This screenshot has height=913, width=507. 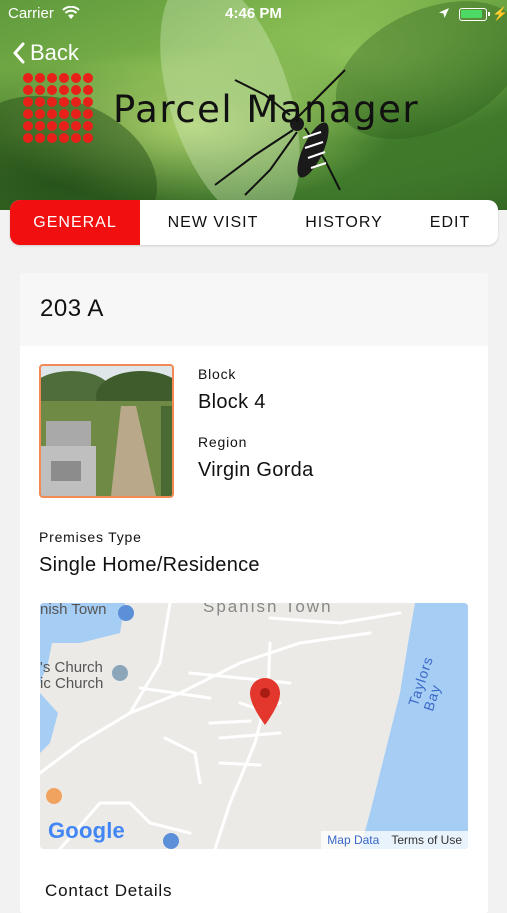 I want to click on map-label-spanish-town: Spanish Town, so click(x=268, y=609).